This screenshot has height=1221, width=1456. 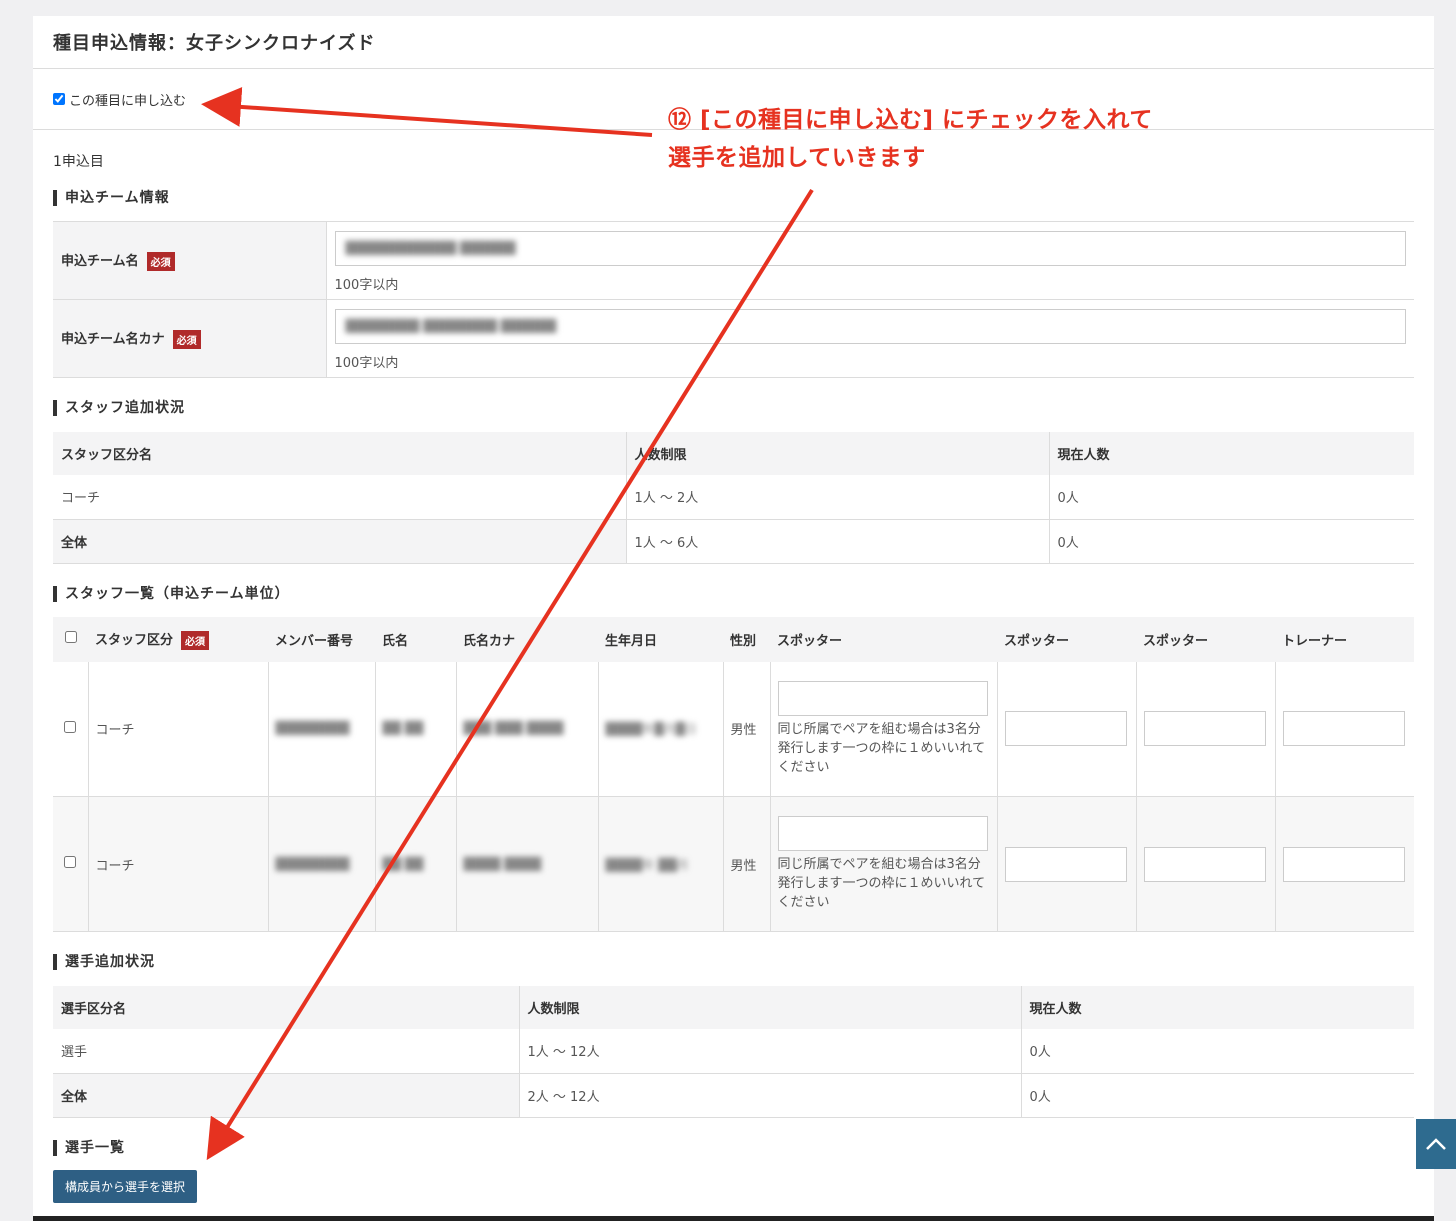 I want to click on staff-total-limit: 1人 〜 6人, so click(x=837, y=541).